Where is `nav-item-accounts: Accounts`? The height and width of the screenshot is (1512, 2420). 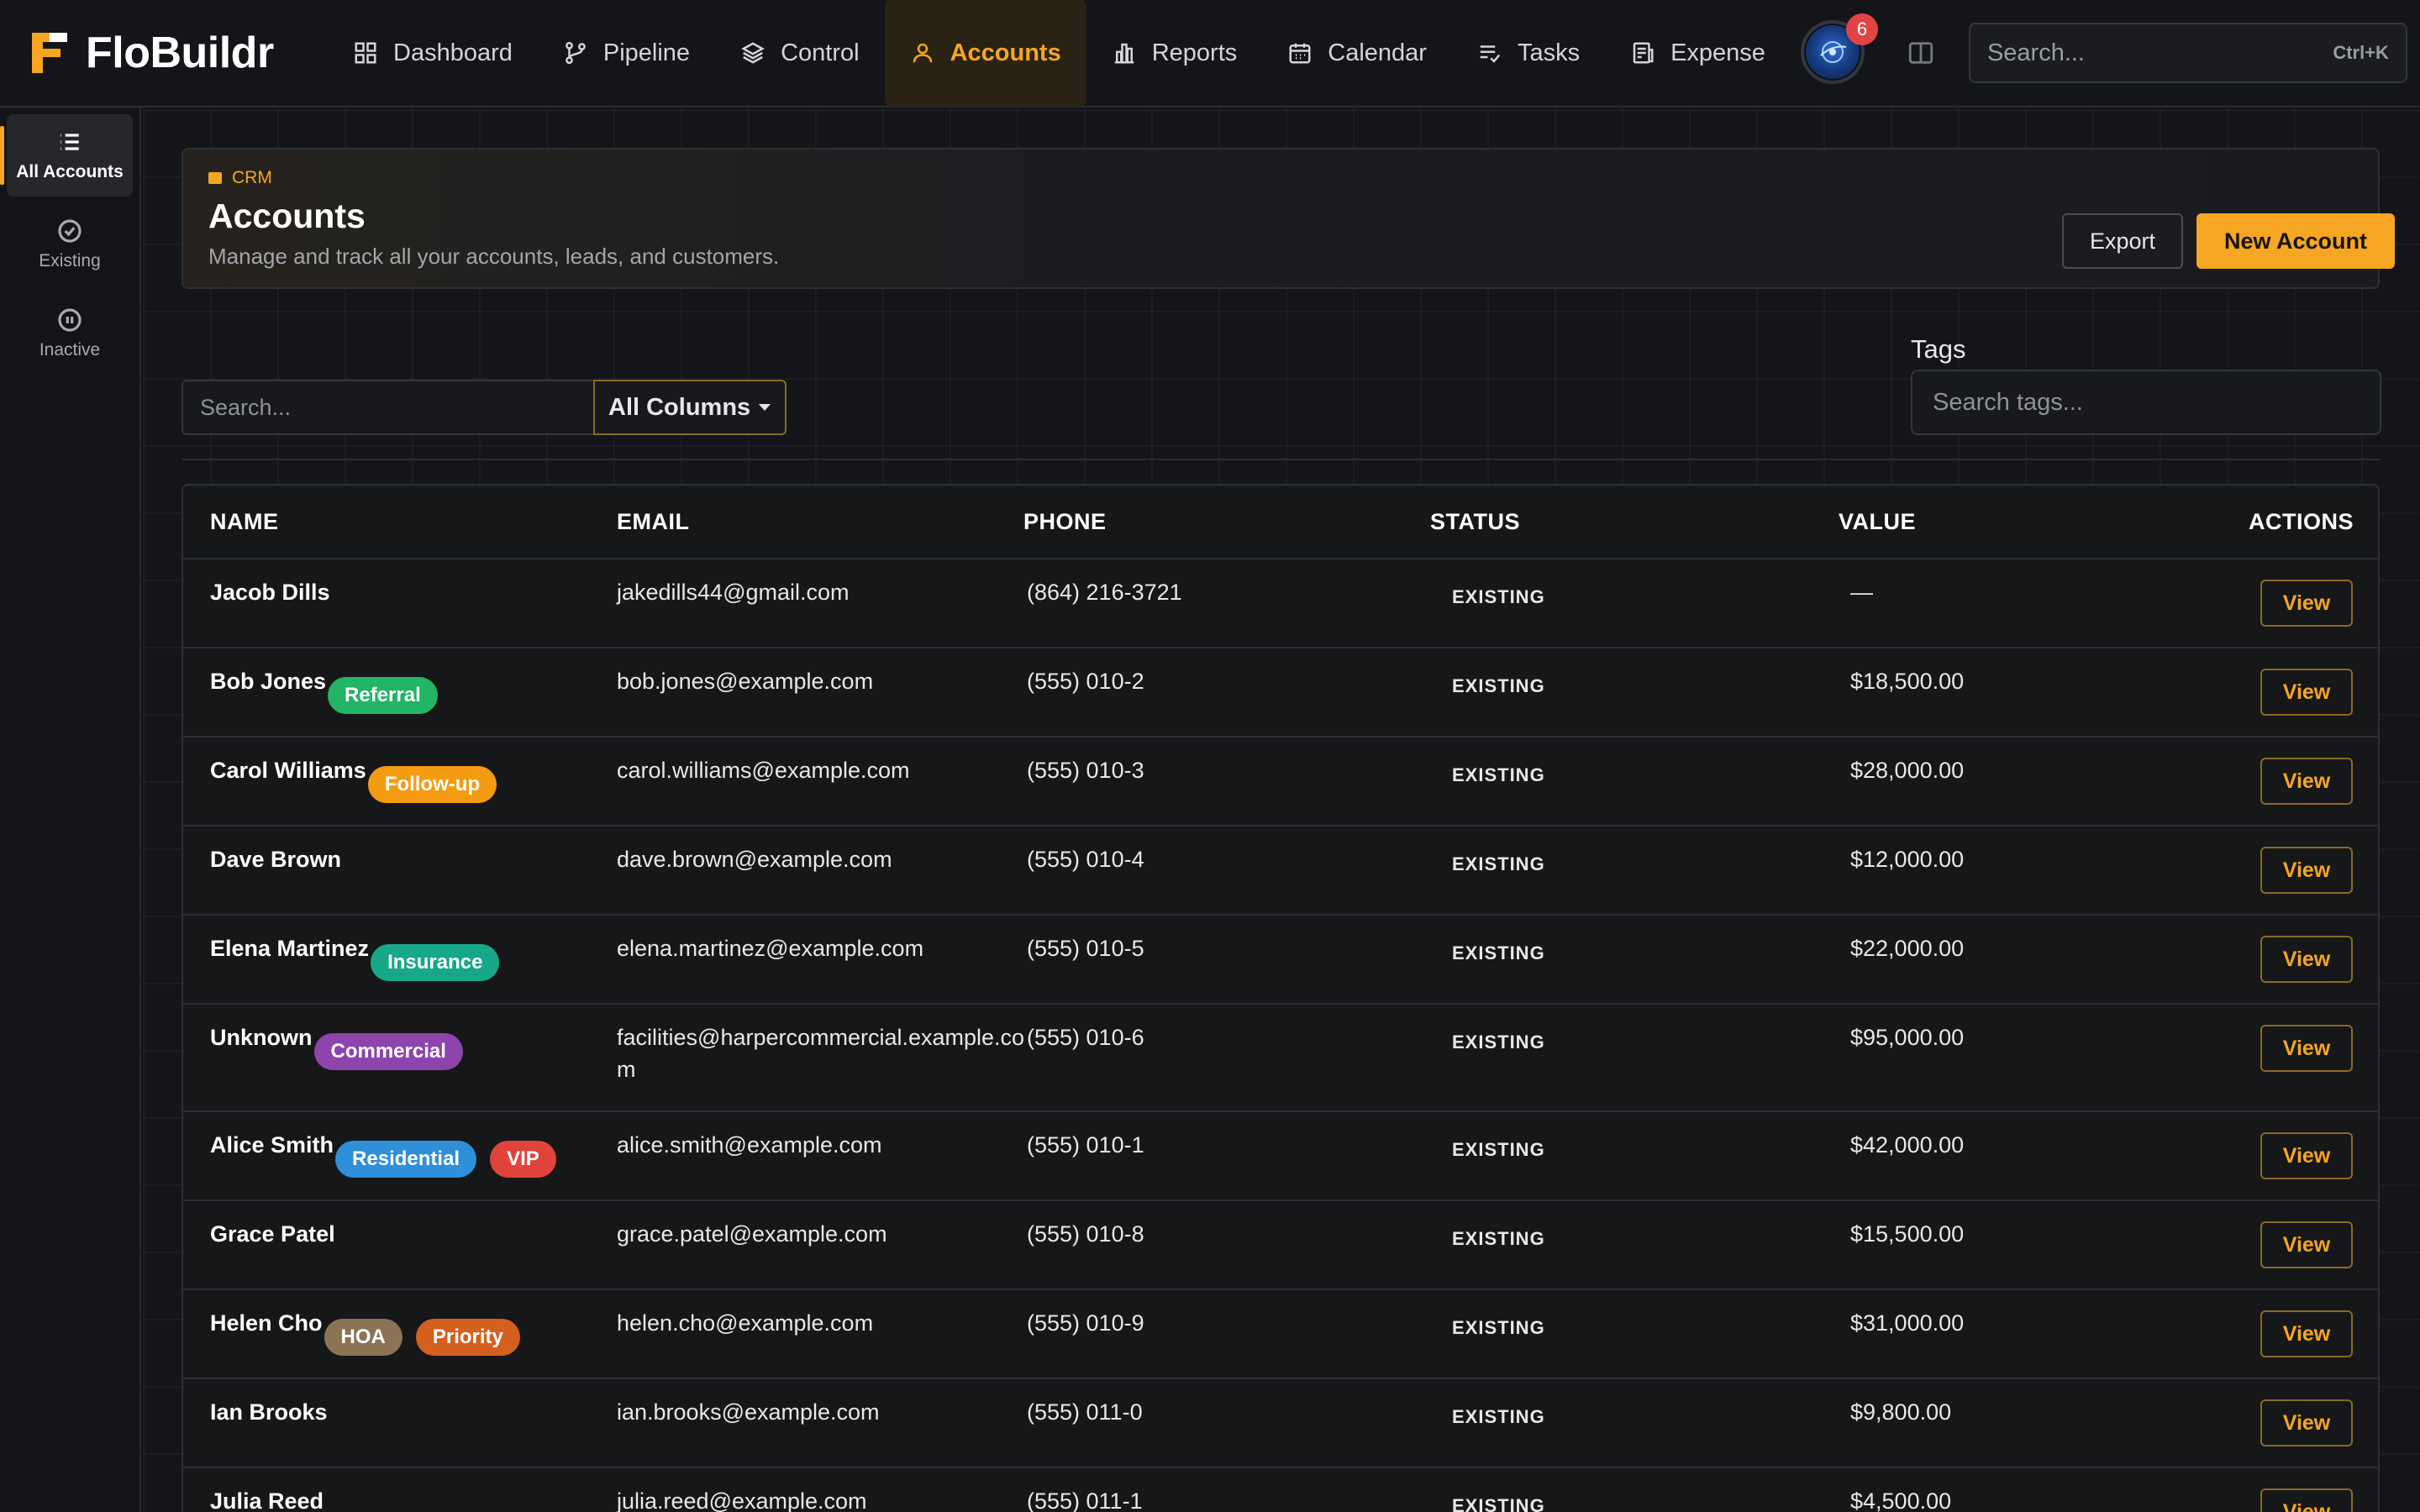
nav-item-accounts: Accounts is located at coordinates (985, 53).